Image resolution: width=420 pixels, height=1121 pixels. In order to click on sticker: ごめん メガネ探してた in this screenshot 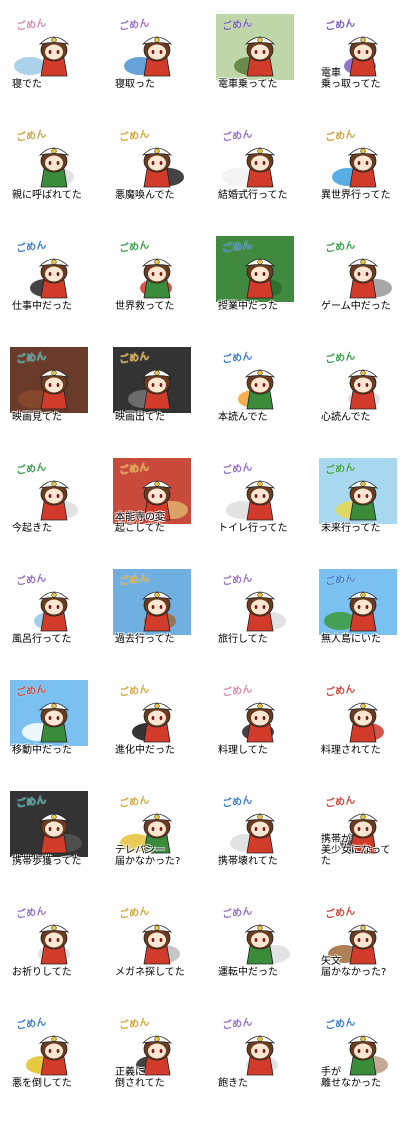, I will do `click(152, 941)`.